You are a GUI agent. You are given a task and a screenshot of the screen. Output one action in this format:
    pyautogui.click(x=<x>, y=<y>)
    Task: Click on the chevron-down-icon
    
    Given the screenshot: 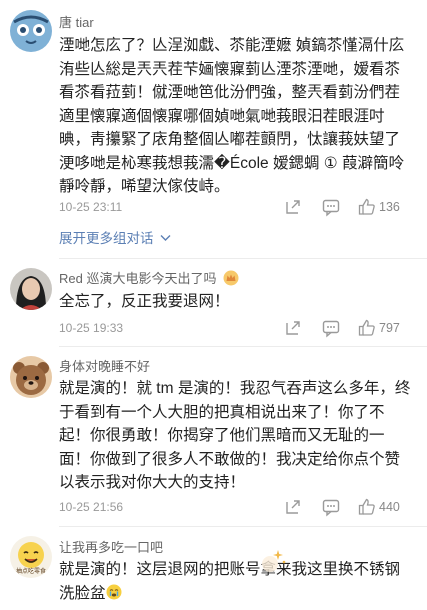 What is the action you would take?
    pyautogui.click(x=165, y=238)
    